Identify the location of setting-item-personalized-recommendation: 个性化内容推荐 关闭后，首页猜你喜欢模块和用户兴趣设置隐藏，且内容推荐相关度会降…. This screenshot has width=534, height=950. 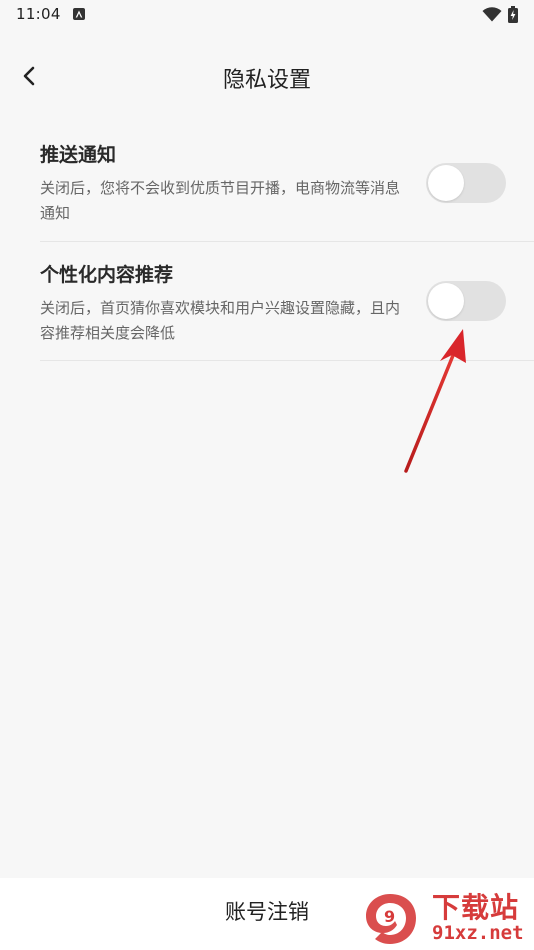
(287, 301).